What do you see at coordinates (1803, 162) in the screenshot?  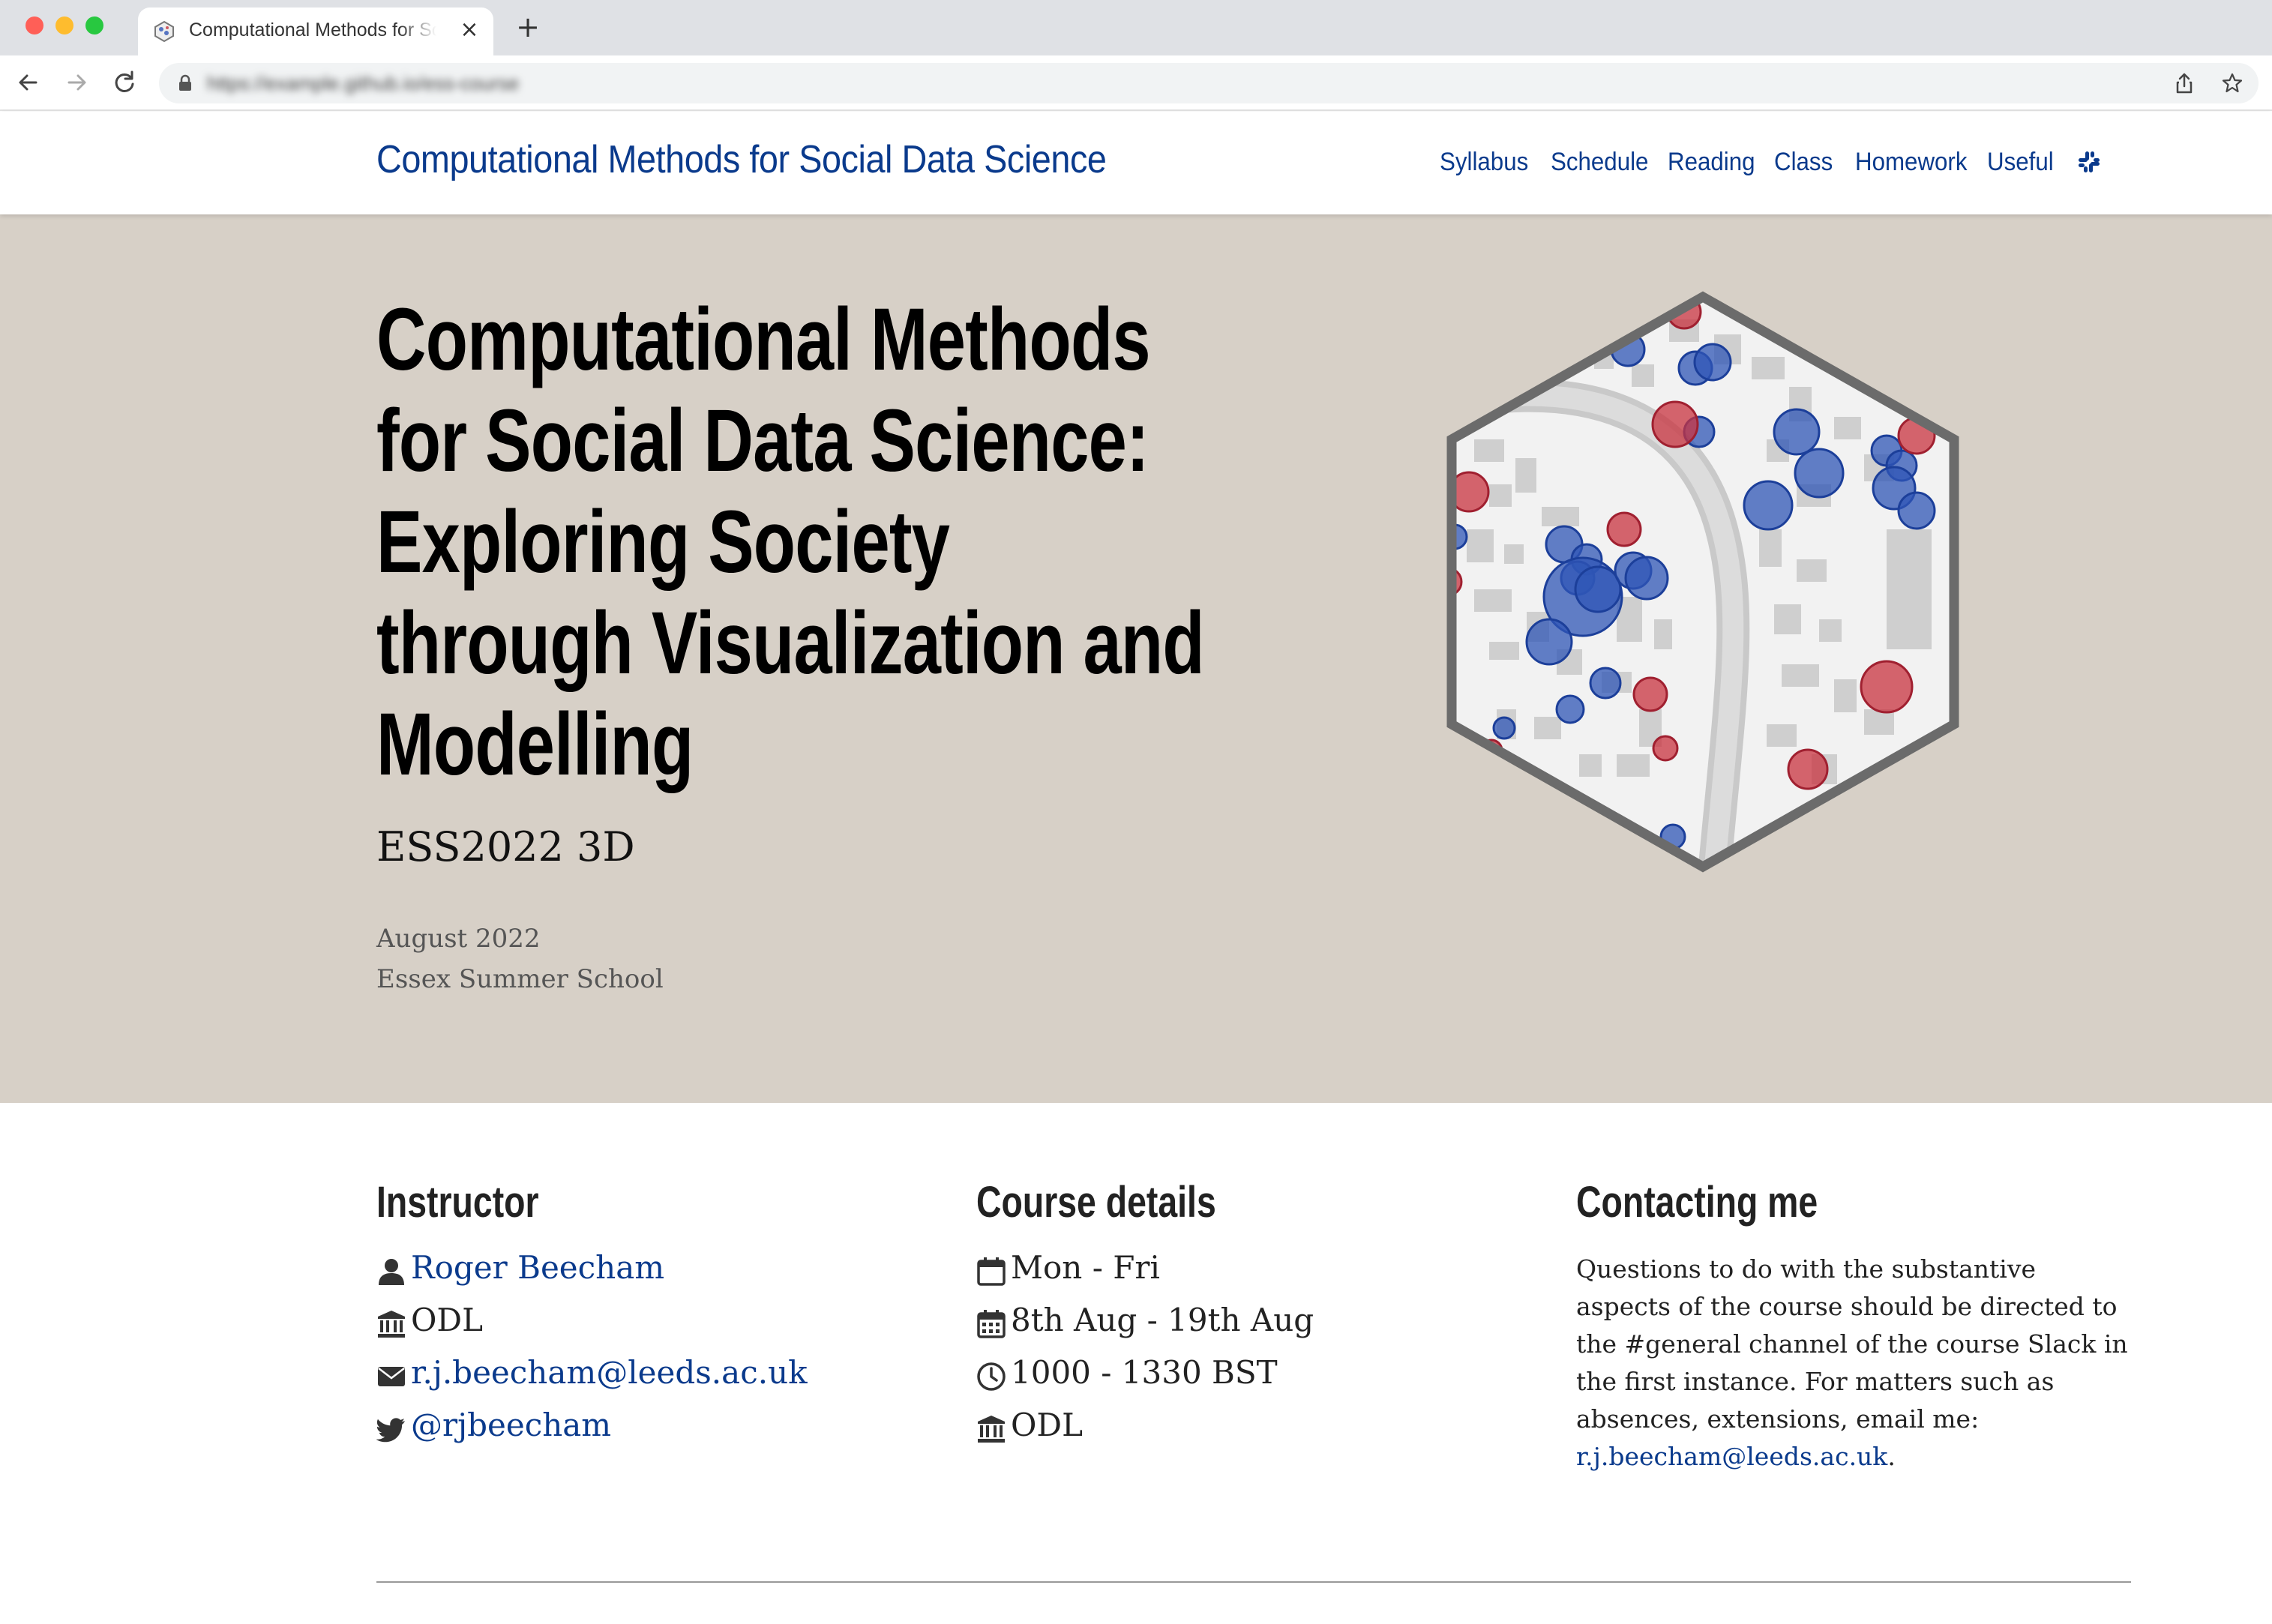 I see `nav-link-class: Class` at bounding box center [1803, 162].